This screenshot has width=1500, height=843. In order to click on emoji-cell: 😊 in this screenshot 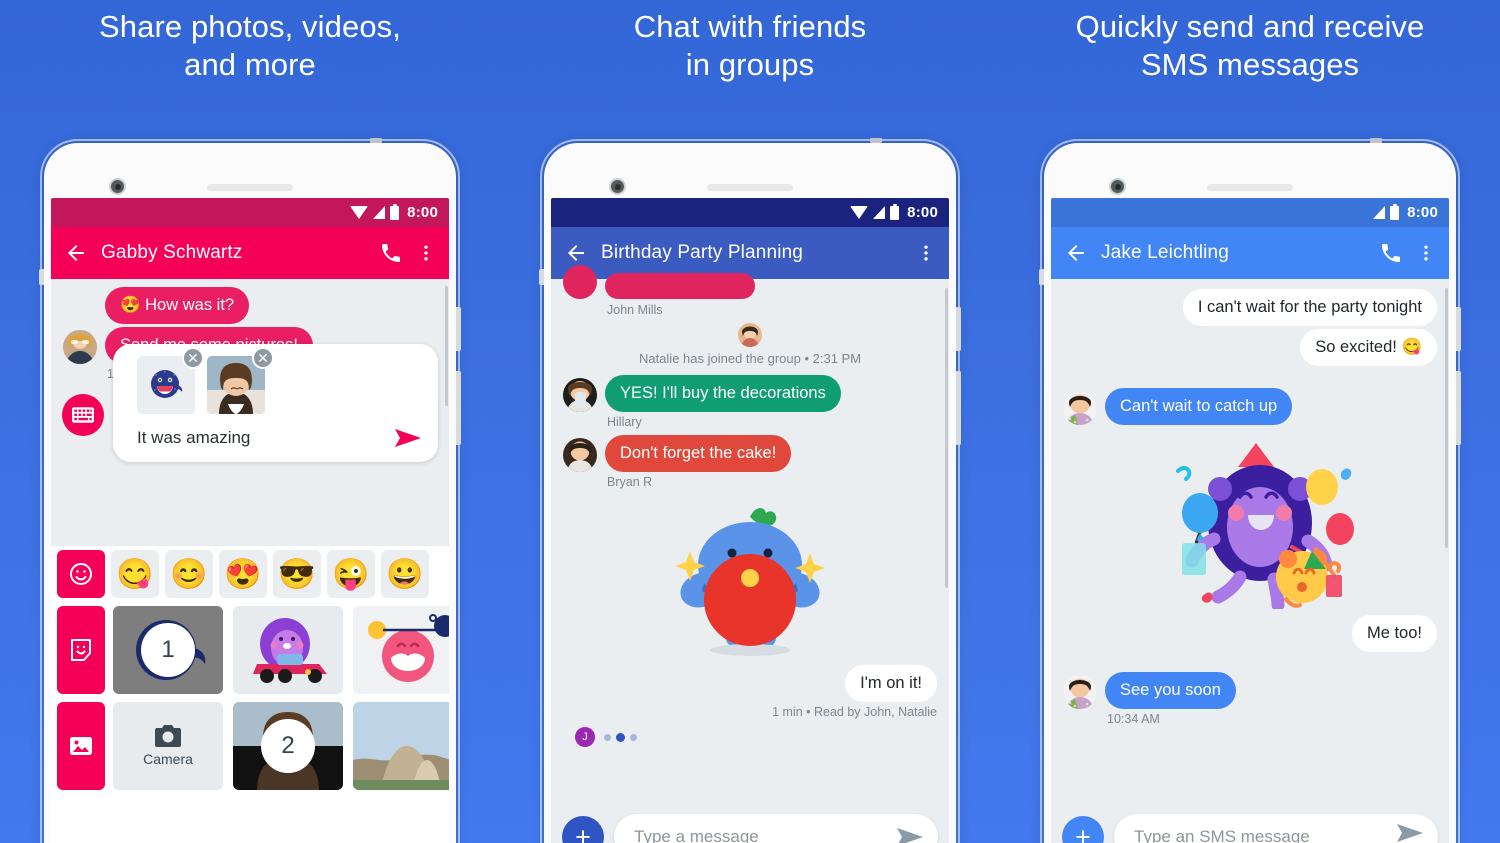, I will do `click(189, 574)`.